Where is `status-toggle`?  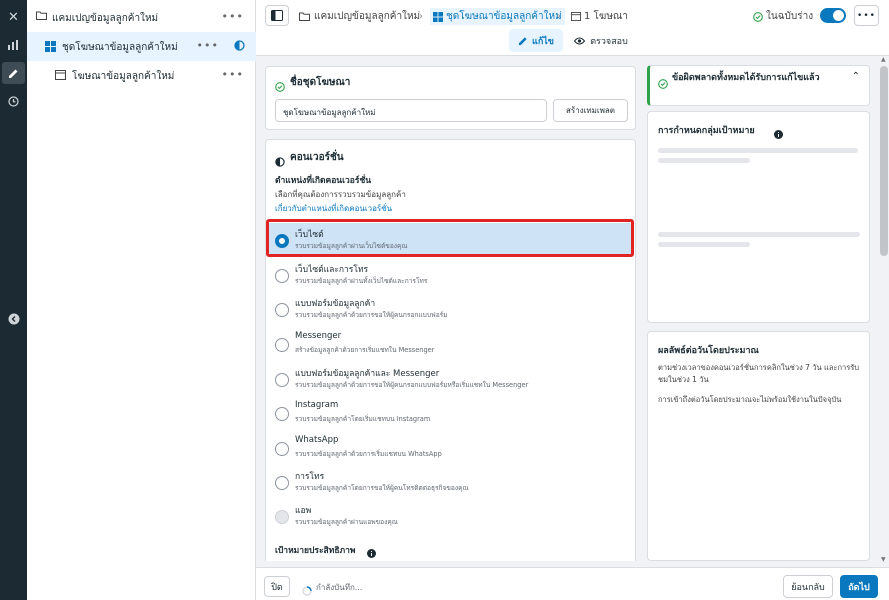
status-toggle is located at coordinates (833, 15).